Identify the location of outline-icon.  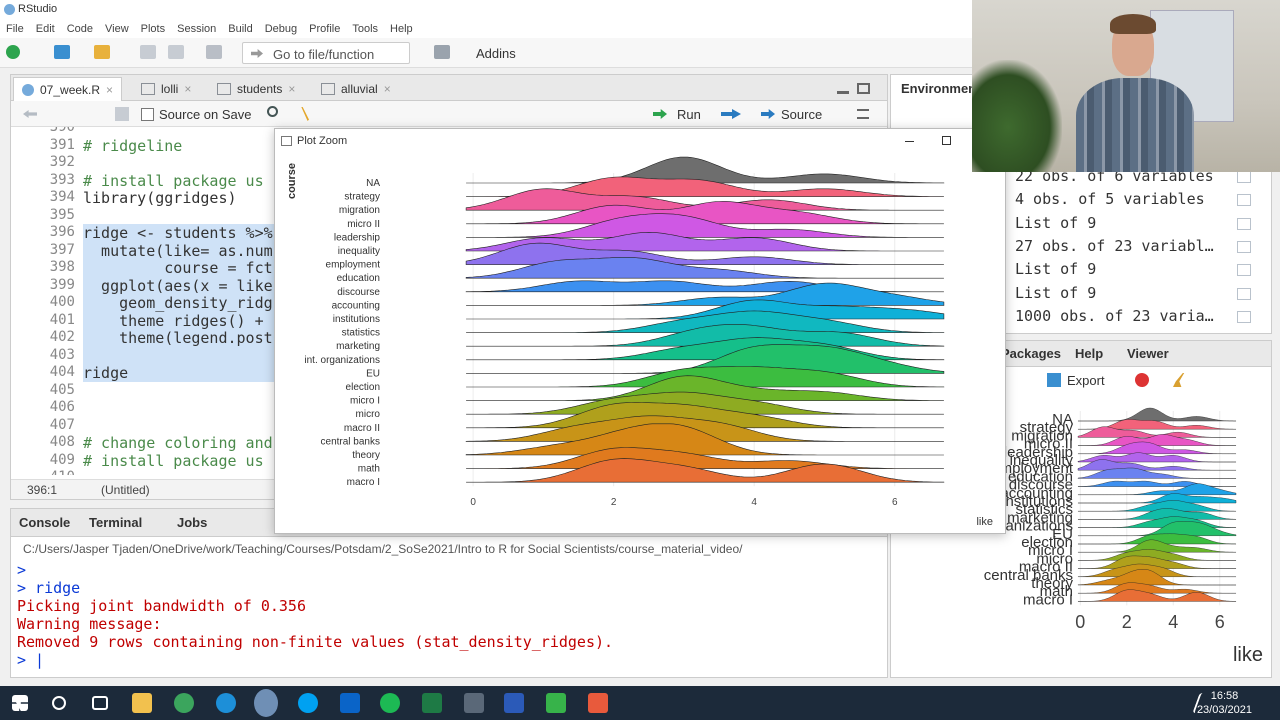
(863, 114).